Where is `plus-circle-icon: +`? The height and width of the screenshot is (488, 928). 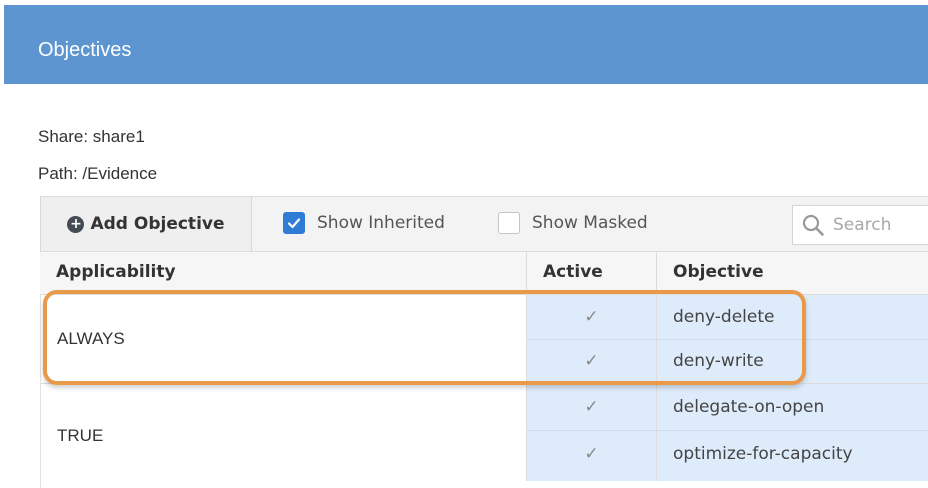 plus-circle-icon: + is located at coordinates (76, 224).